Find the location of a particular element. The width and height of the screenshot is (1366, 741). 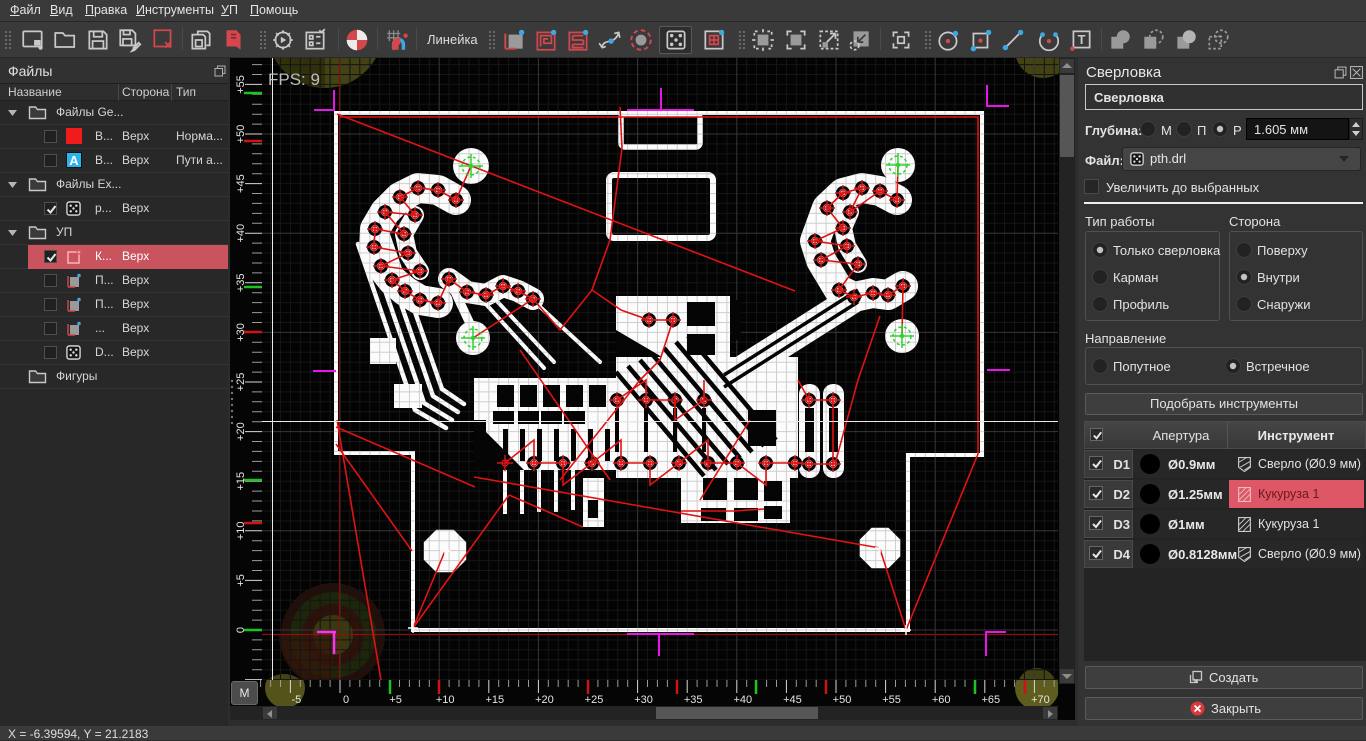

svg-text: FPS: 9 is located at coordinates (294, 79).